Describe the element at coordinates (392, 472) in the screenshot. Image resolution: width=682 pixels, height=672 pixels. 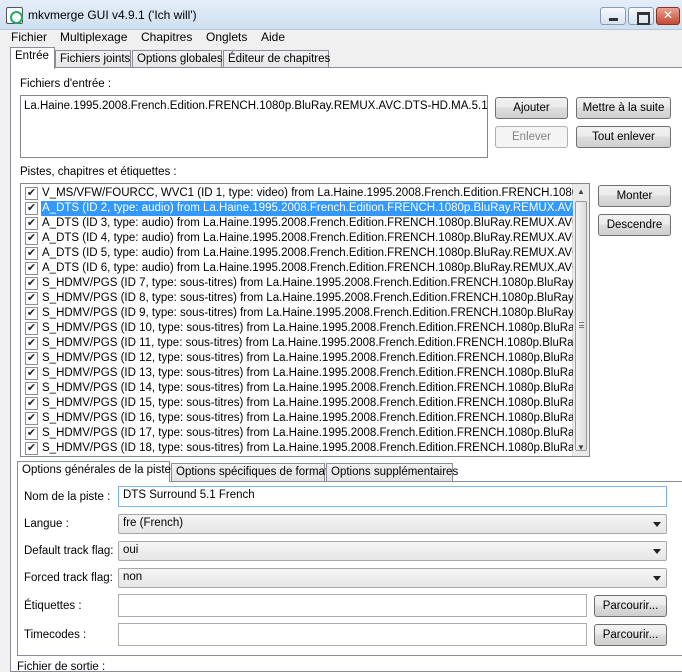
I see `tab-extra-options: Options supplémentaires` at that location.